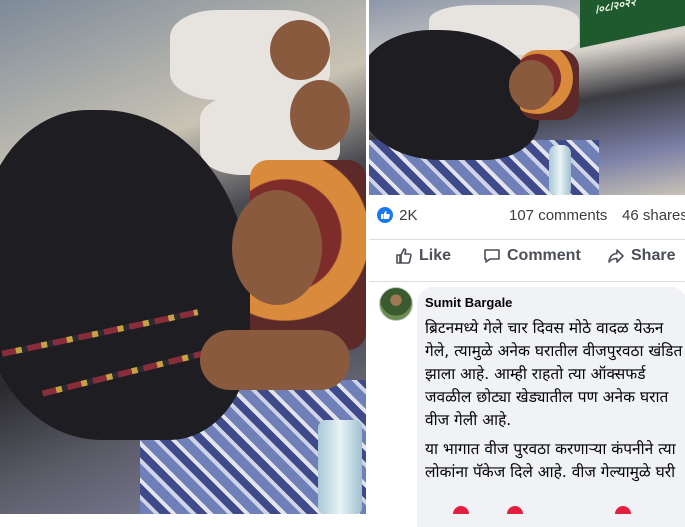  I want to click on like-button: Like, so click(423, 256).